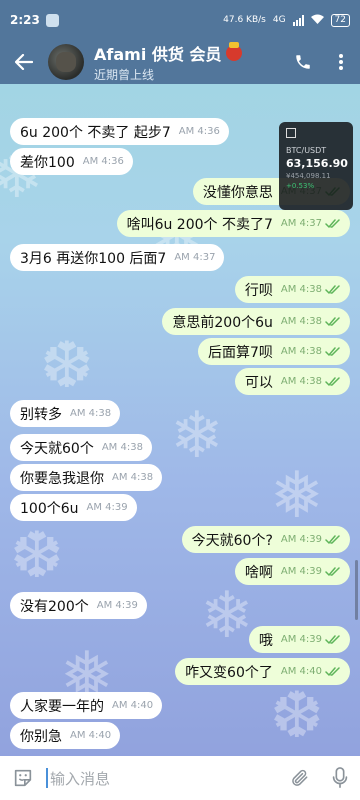 This screenshot has width=360, height=800. I want to click on outgoing-message: 哦 AM 4:39, so click(299, 639).